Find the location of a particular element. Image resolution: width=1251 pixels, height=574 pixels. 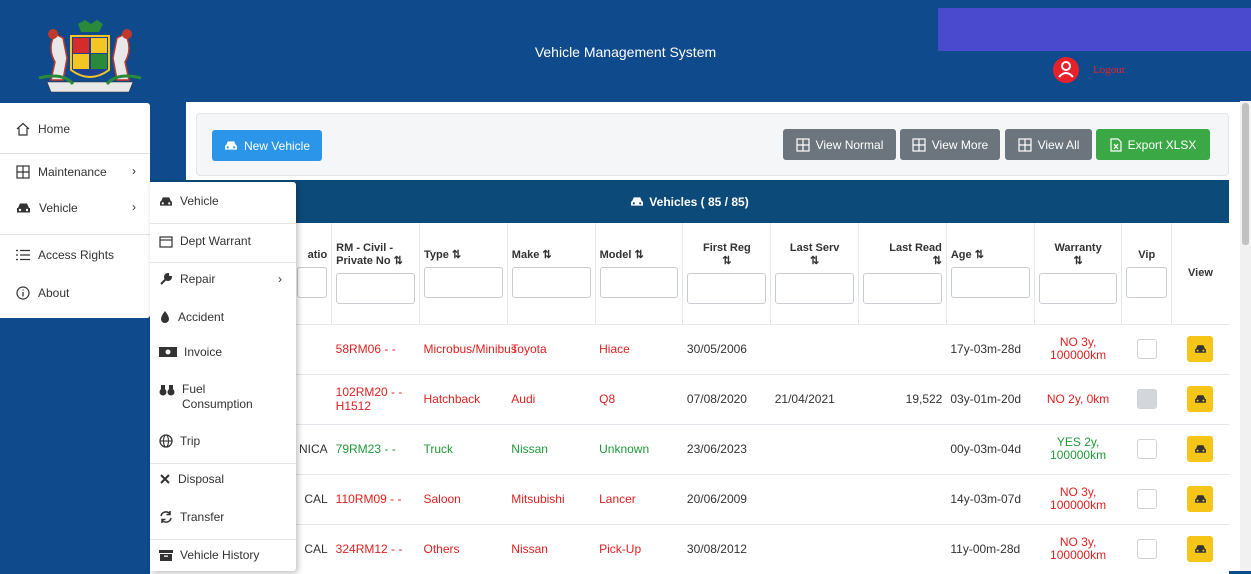

cell-vip is located at coordinates (1146, 348).